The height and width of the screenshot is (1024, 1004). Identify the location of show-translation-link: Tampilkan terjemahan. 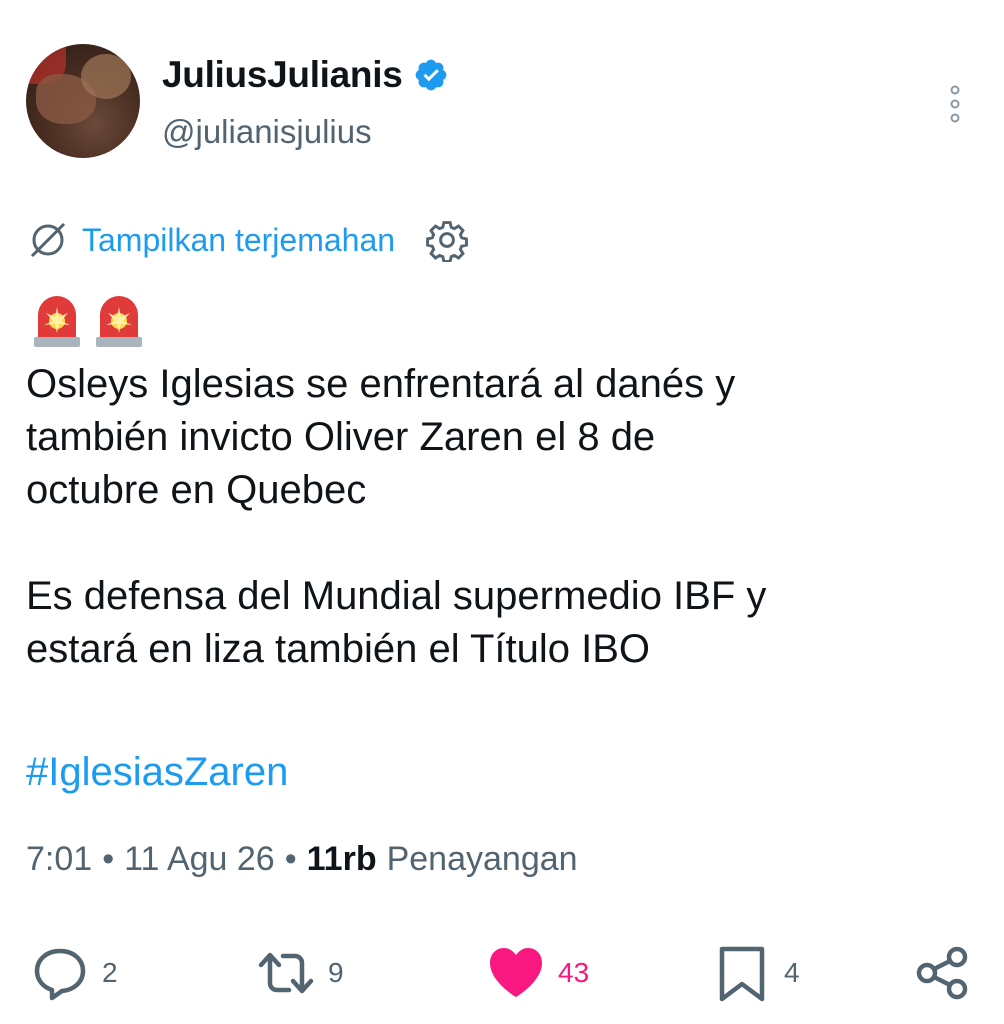
(238, 240).